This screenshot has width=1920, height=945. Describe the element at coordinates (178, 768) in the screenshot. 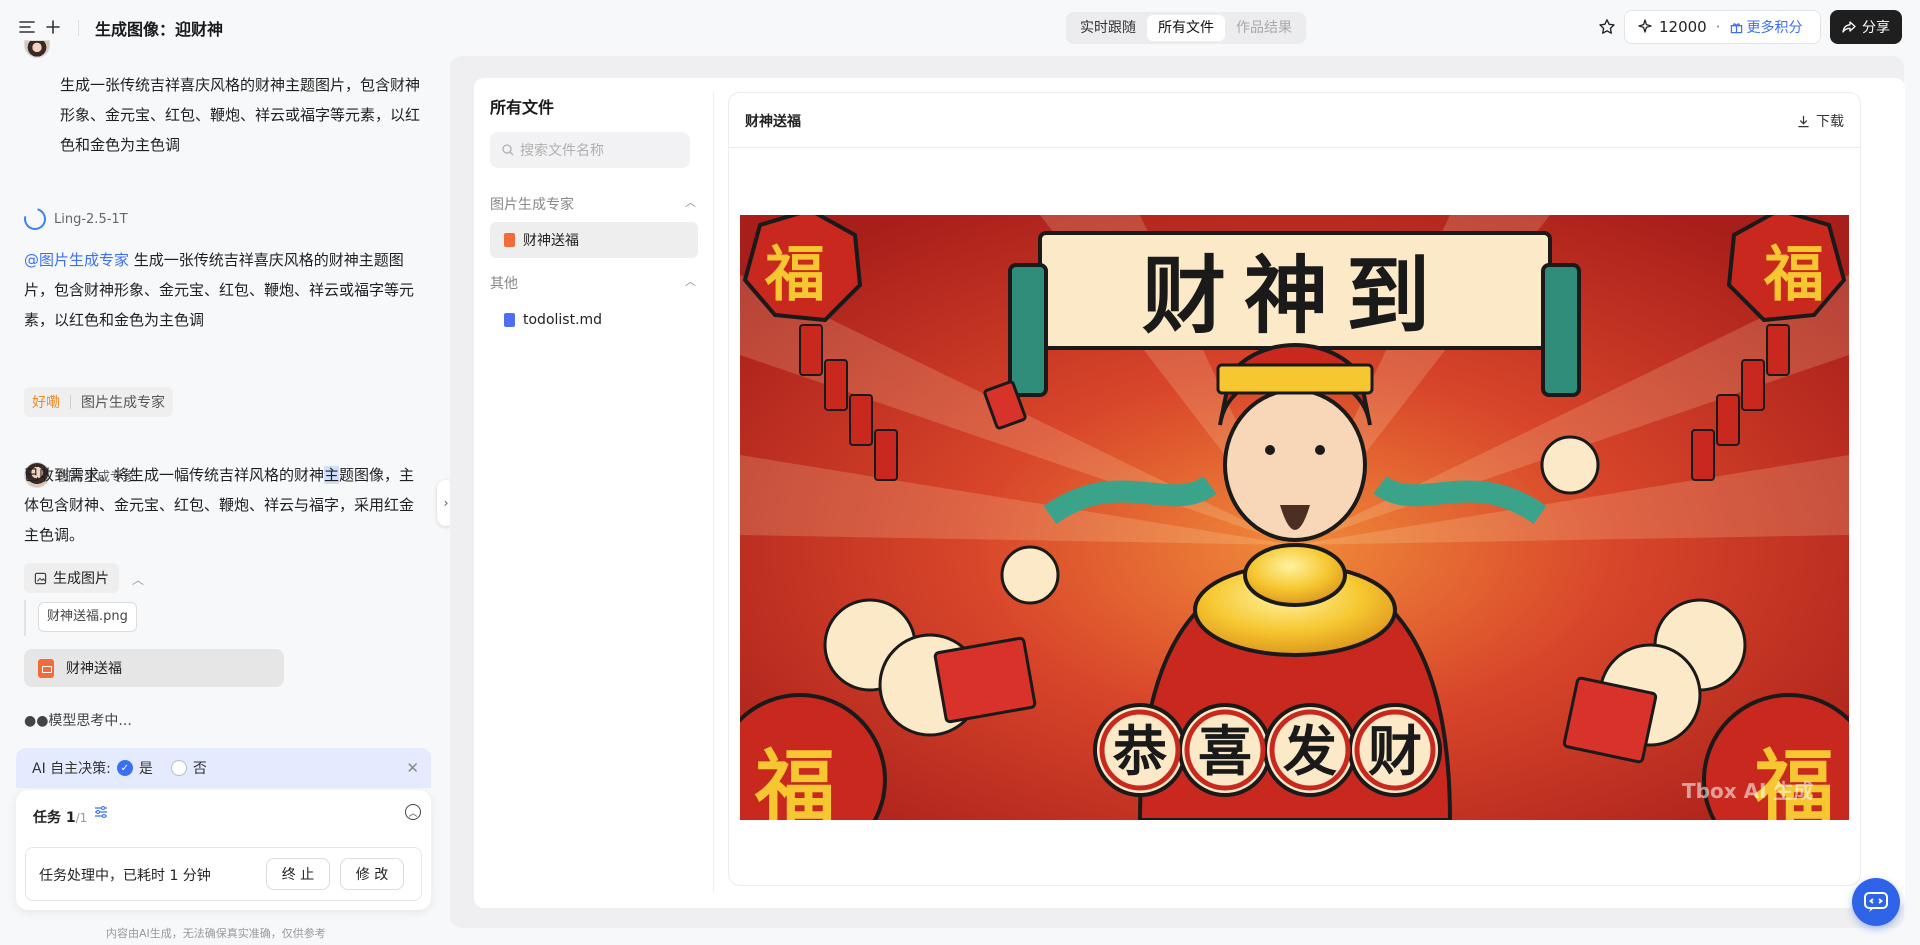

I see `decision-no-radio` at that location.